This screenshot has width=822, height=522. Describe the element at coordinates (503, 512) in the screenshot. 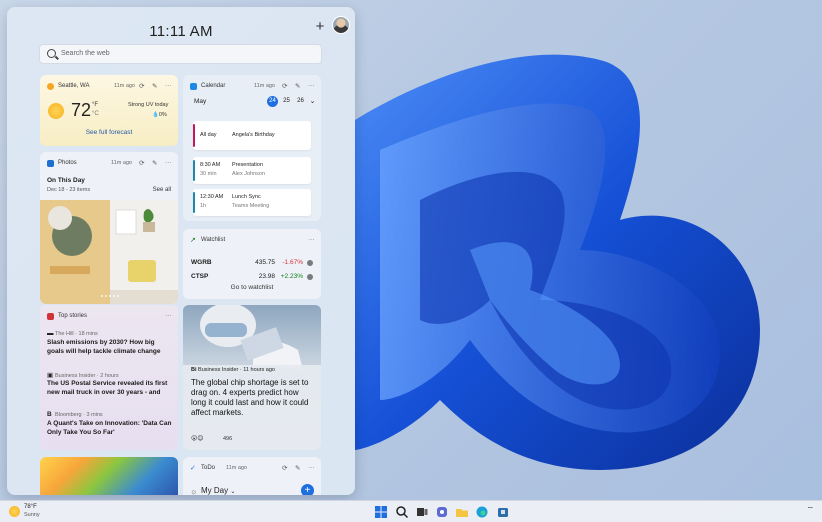

I see `store-icon` at that location.